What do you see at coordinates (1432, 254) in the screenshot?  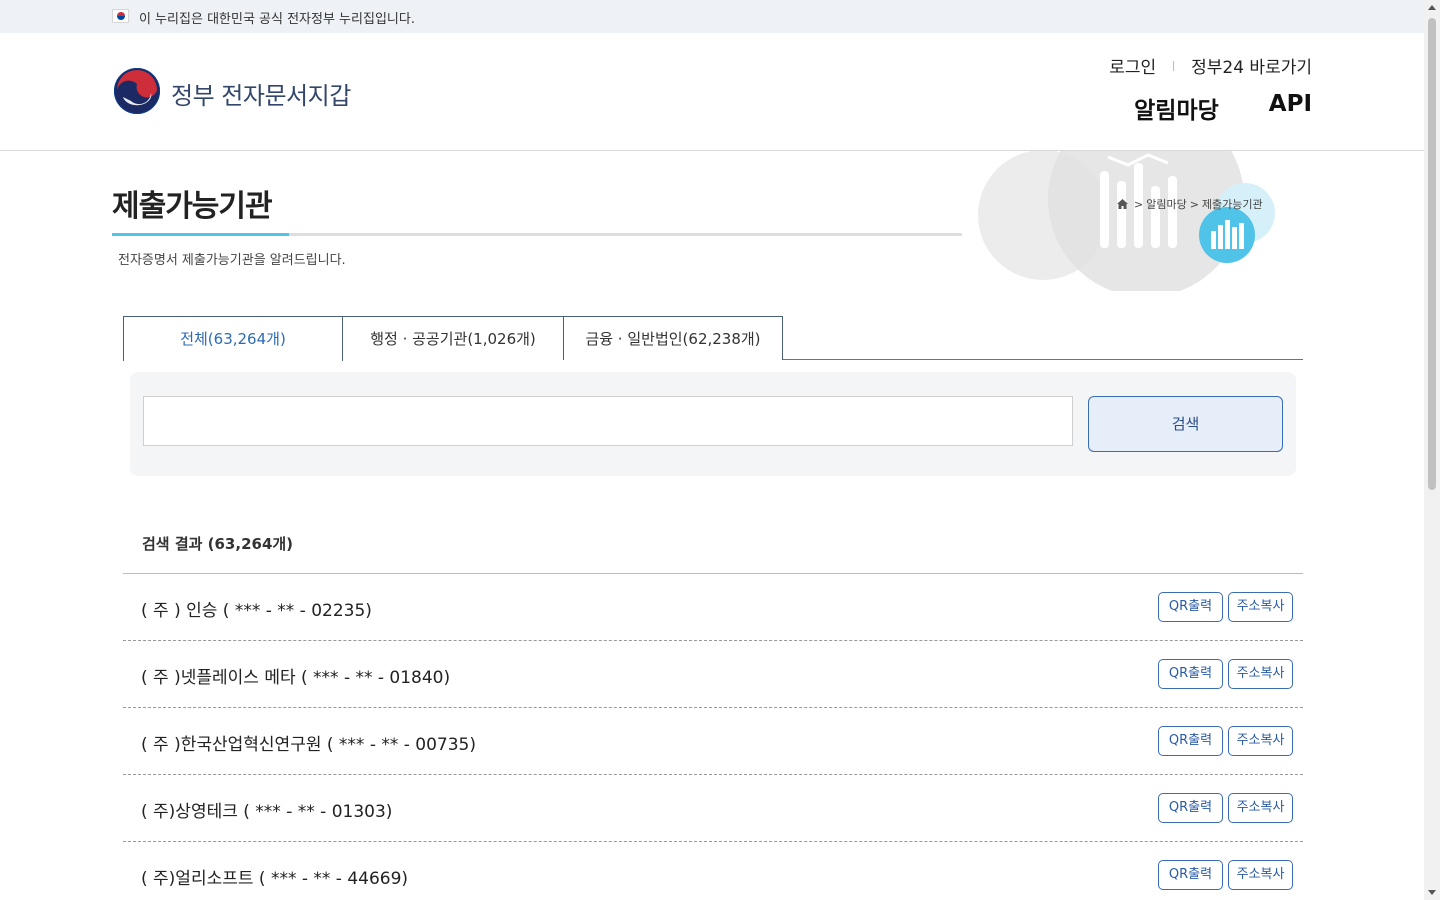 I see `scrollbar-thumb` at bounding box center [1432, 254].